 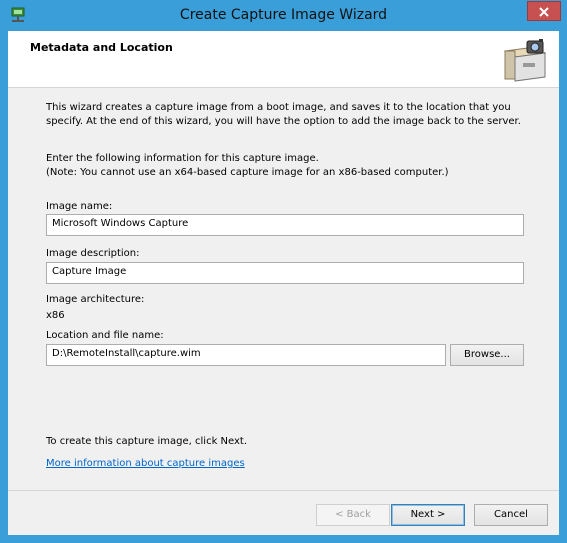 I want to click on next-button: Next >, so click(x=428, y=515).